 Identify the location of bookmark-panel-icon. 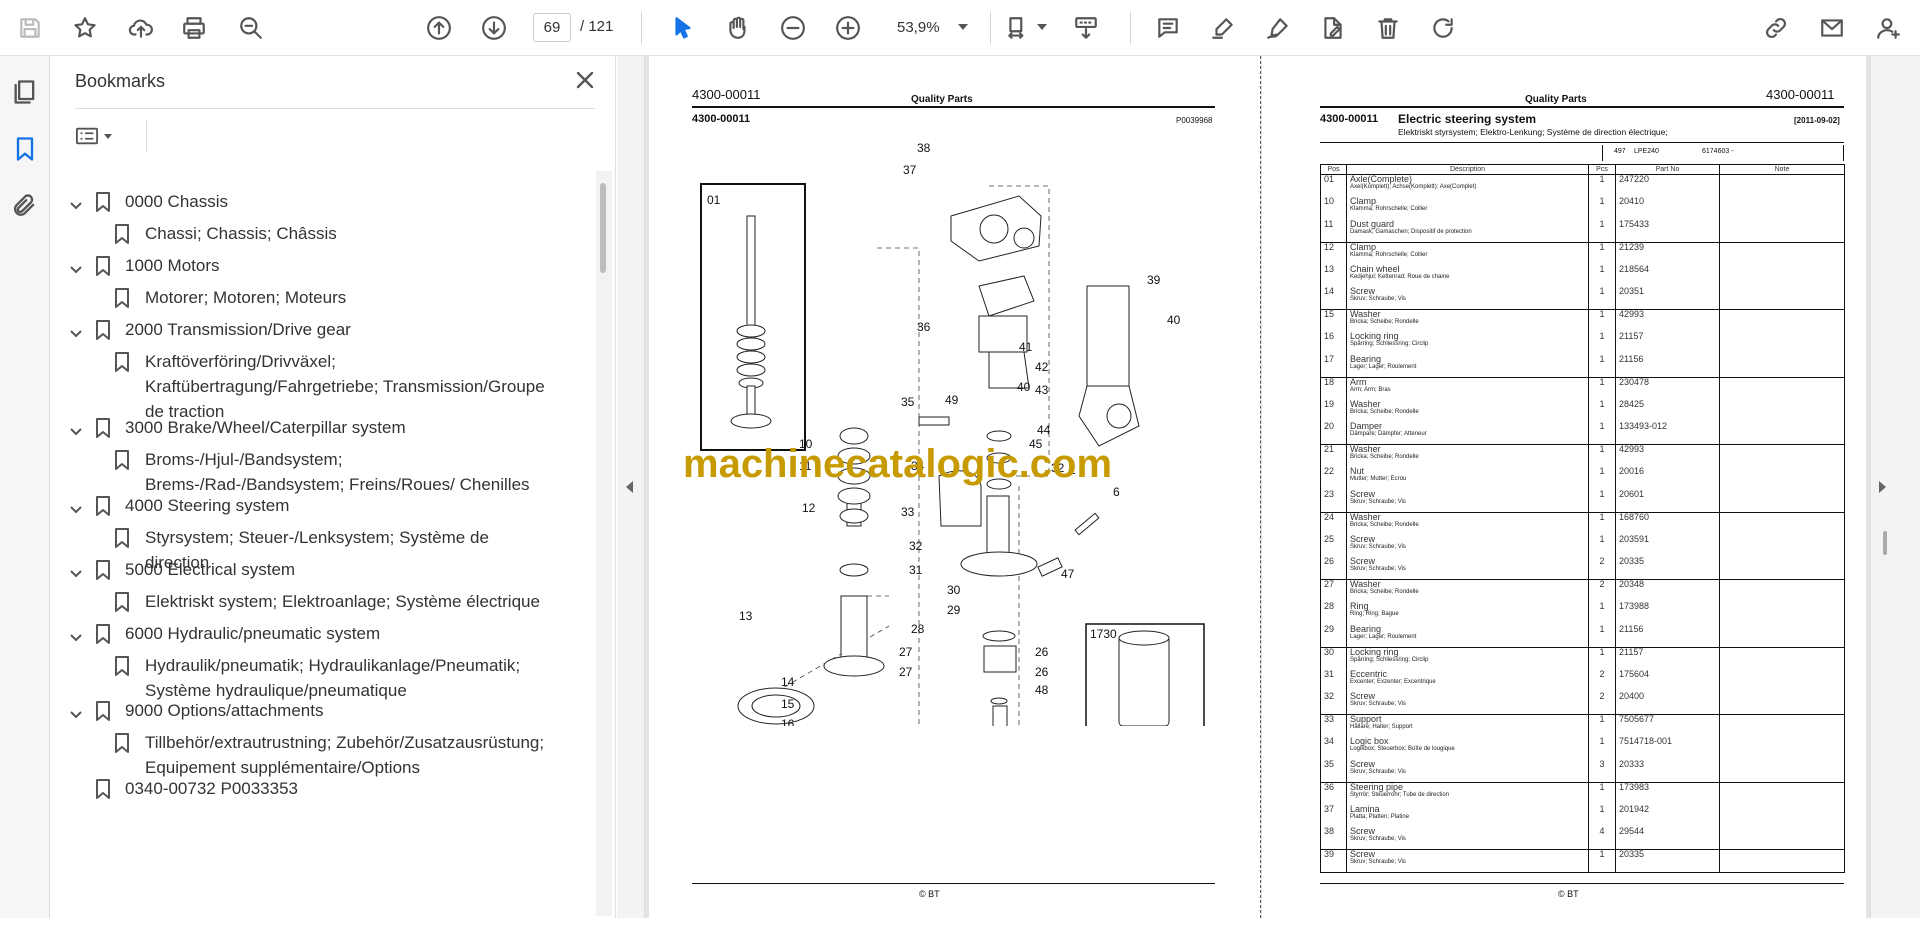
(25, 149).